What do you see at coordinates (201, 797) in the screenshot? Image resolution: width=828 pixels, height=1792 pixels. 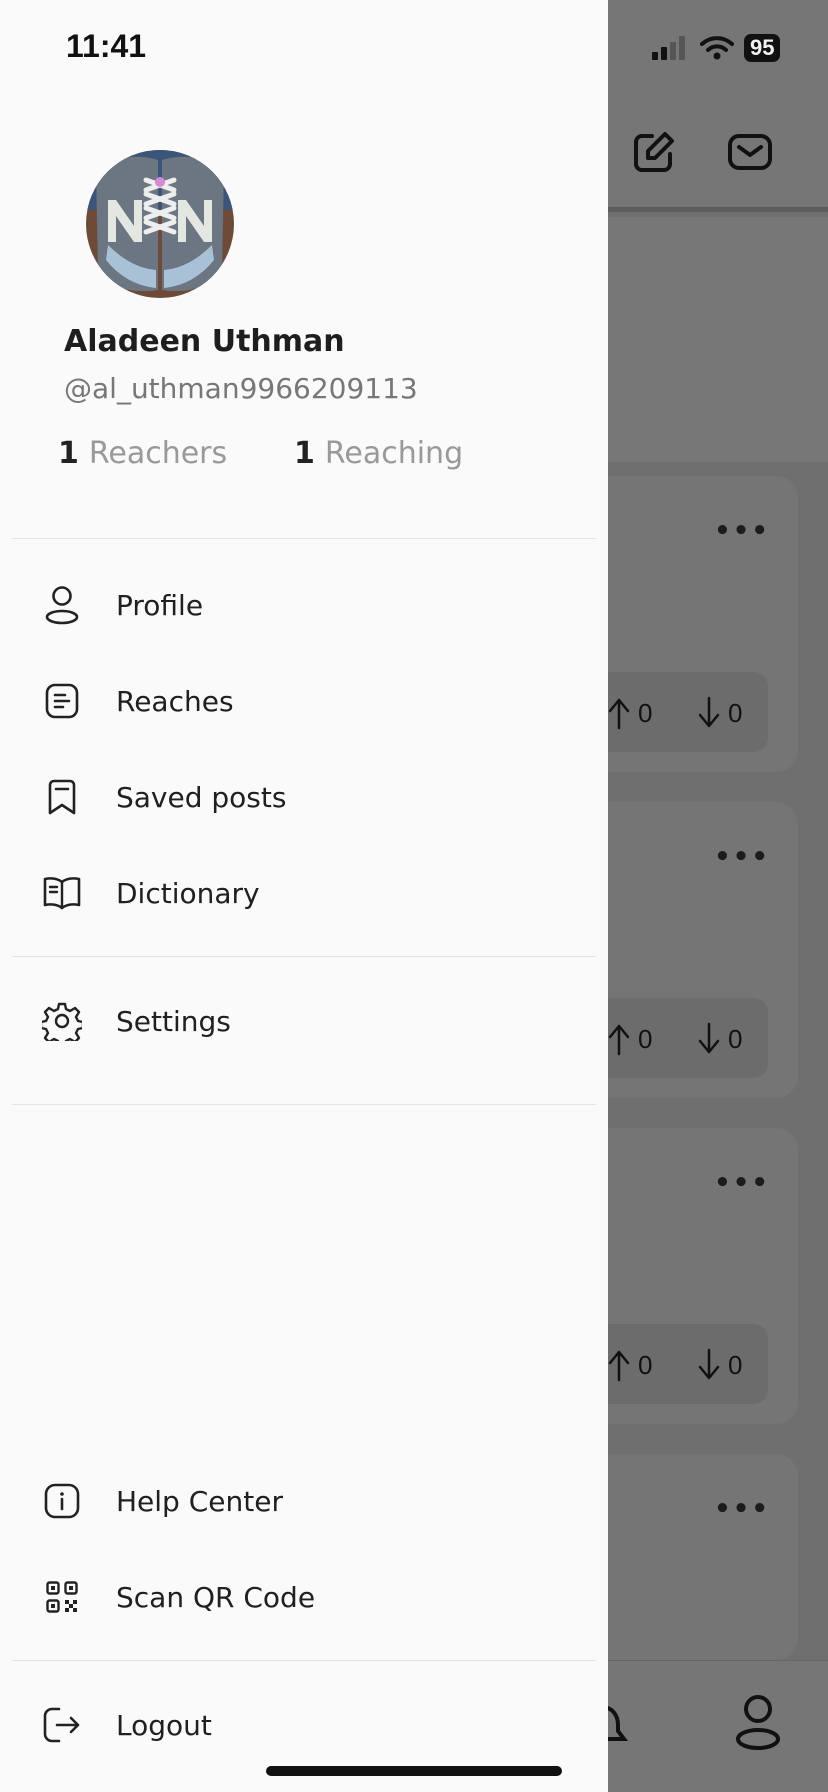 I see `menu-item-label: Saved posts` at bounding box center [201, 797].